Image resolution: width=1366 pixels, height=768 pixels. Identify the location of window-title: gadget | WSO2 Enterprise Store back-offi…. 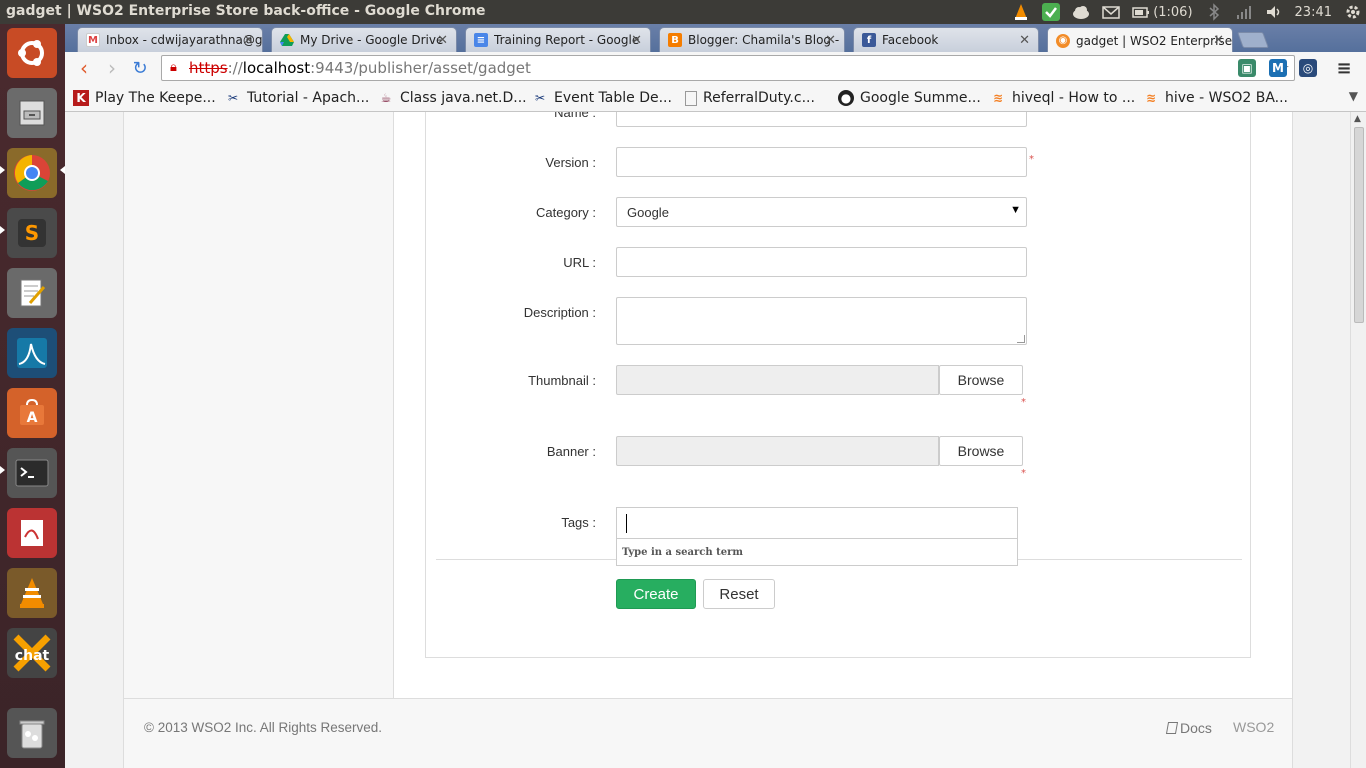
(246, 11).